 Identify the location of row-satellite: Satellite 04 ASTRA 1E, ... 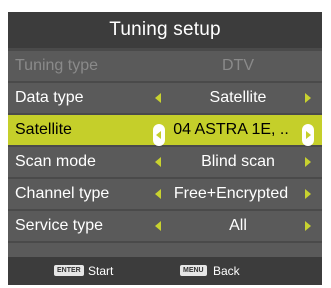
(165, 130).